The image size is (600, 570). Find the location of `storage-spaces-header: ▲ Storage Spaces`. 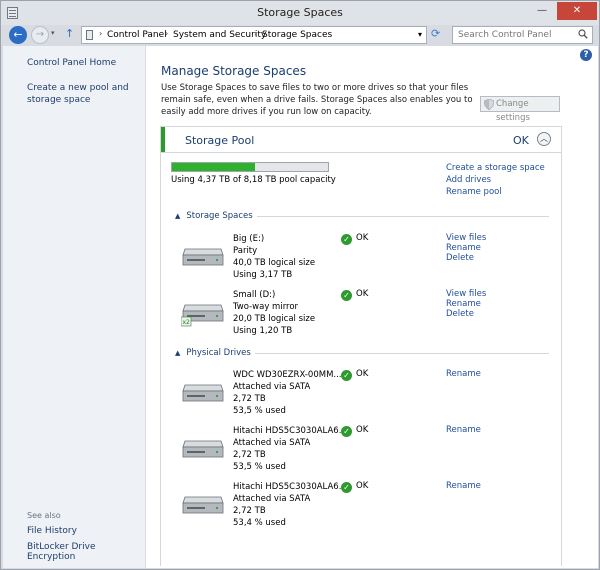

storage-spaces-header: ▲ Storage Spaces is located at coordinates (214, 216).